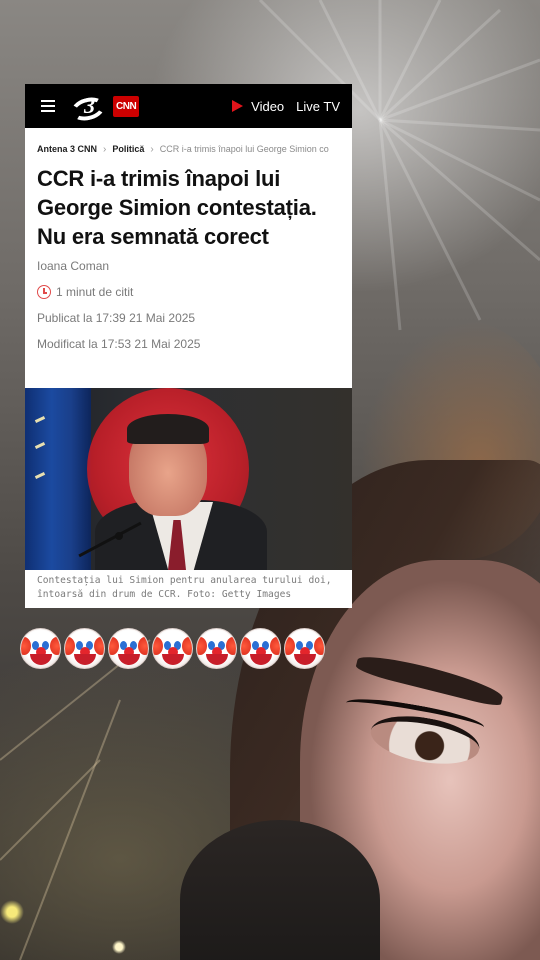  What do you see at coordinates (119, 344) in the screenshot?
I see `modified-date: Modificat la 17:53 21 Mai 2025` at bounding box center [119, 344].